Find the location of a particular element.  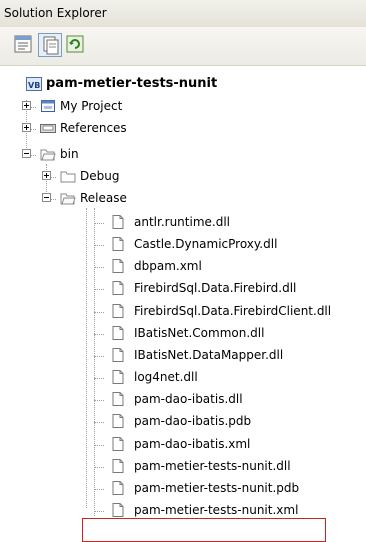

file-item: FirebirdSql.Data.FirebirdClient.dll is located at coordinates (183, 311).